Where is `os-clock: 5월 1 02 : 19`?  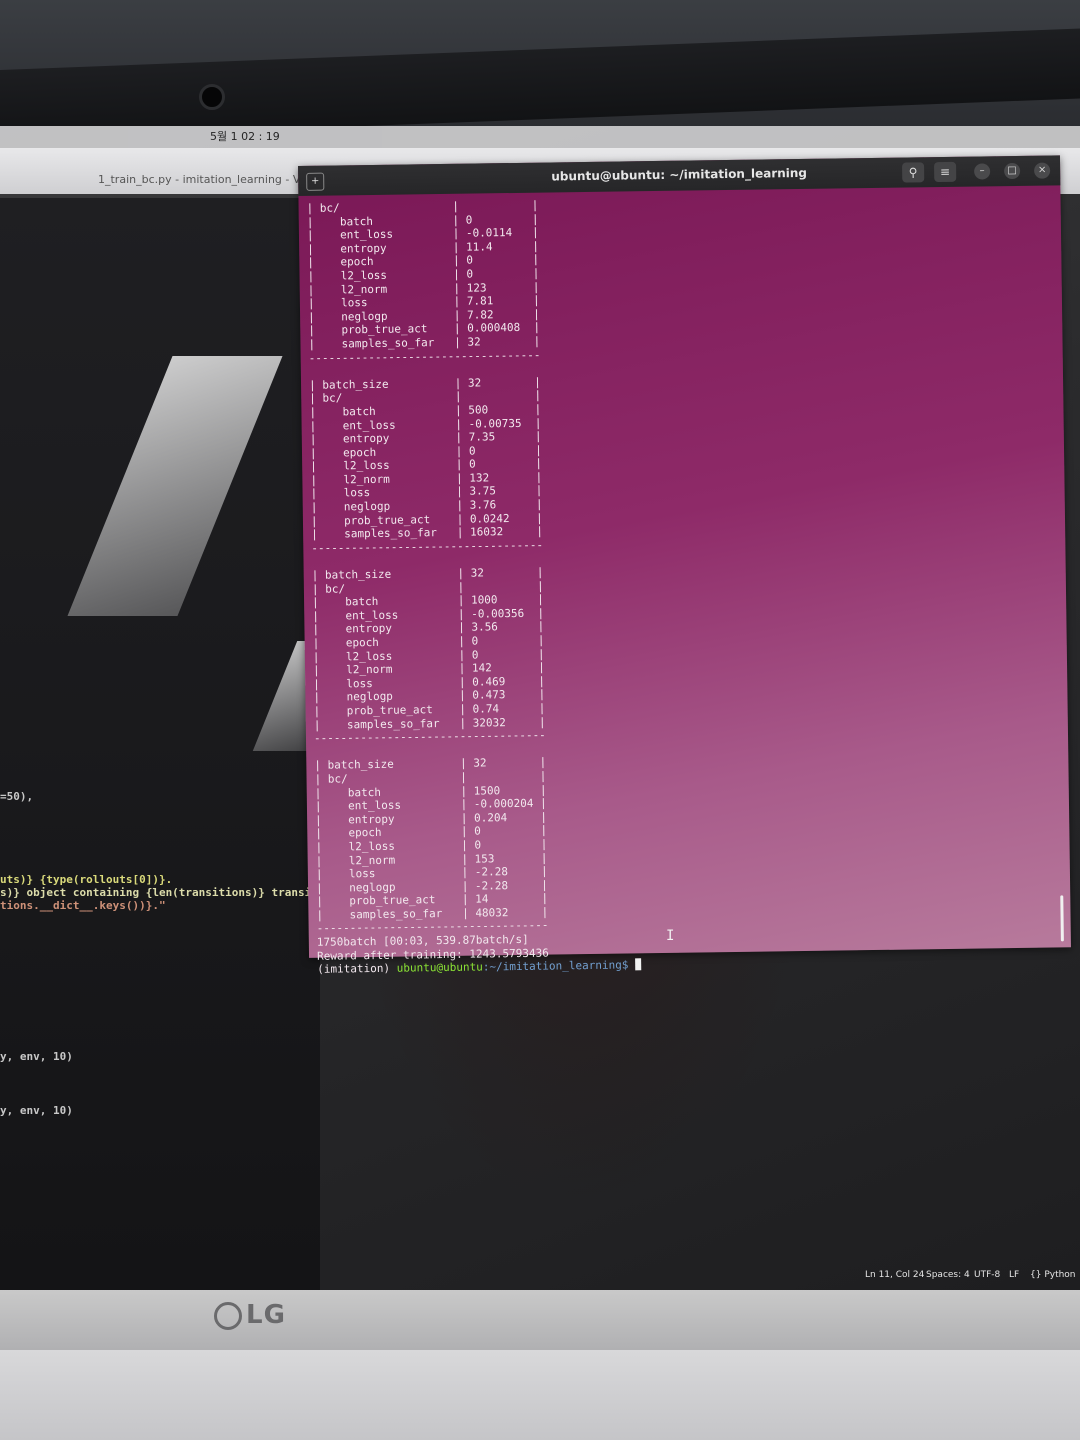
os-clock: 5월 1 02 : 19 is located at coordinates (245, 136).